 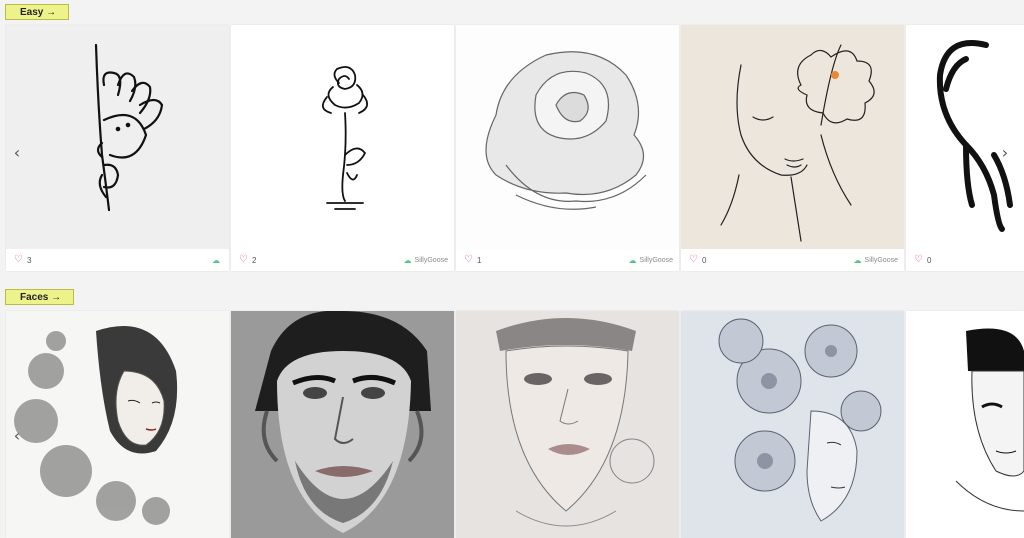 What do you see at coordinates (29, 260) in the screenshot?
I see `like-count: 3` at bounding box center [29, 260].